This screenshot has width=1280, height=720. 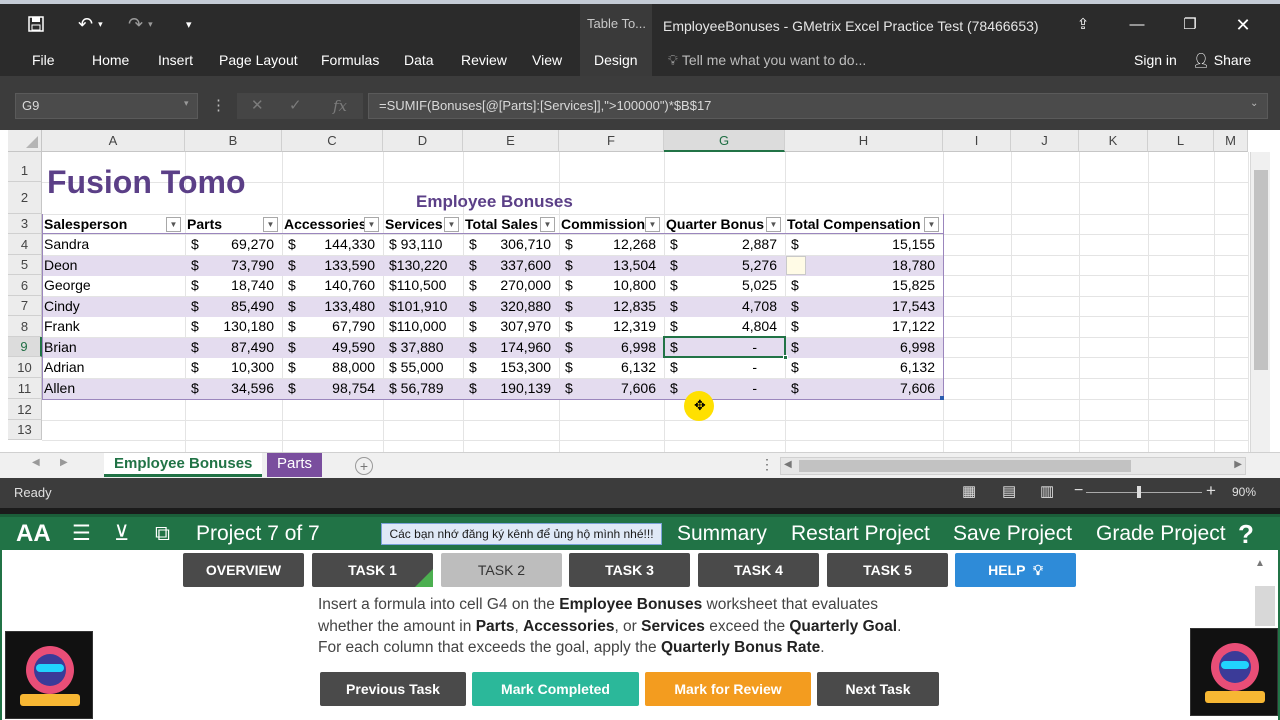 What do you see at coordinates (237, 326) in the screenshot?
I see `cell-value: 130,180` at bounding box center [237, 326].